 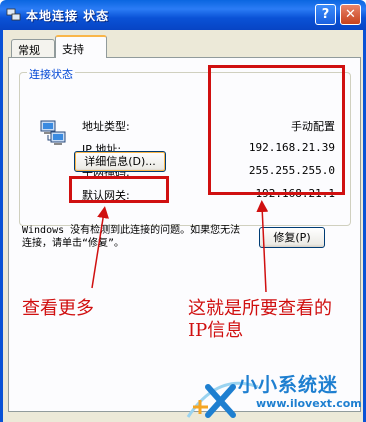 What do you see at coordinates (288, 385) in the screenshot?
I see `watermark-text: 小小系统迷` at bounding box center [288, 385].